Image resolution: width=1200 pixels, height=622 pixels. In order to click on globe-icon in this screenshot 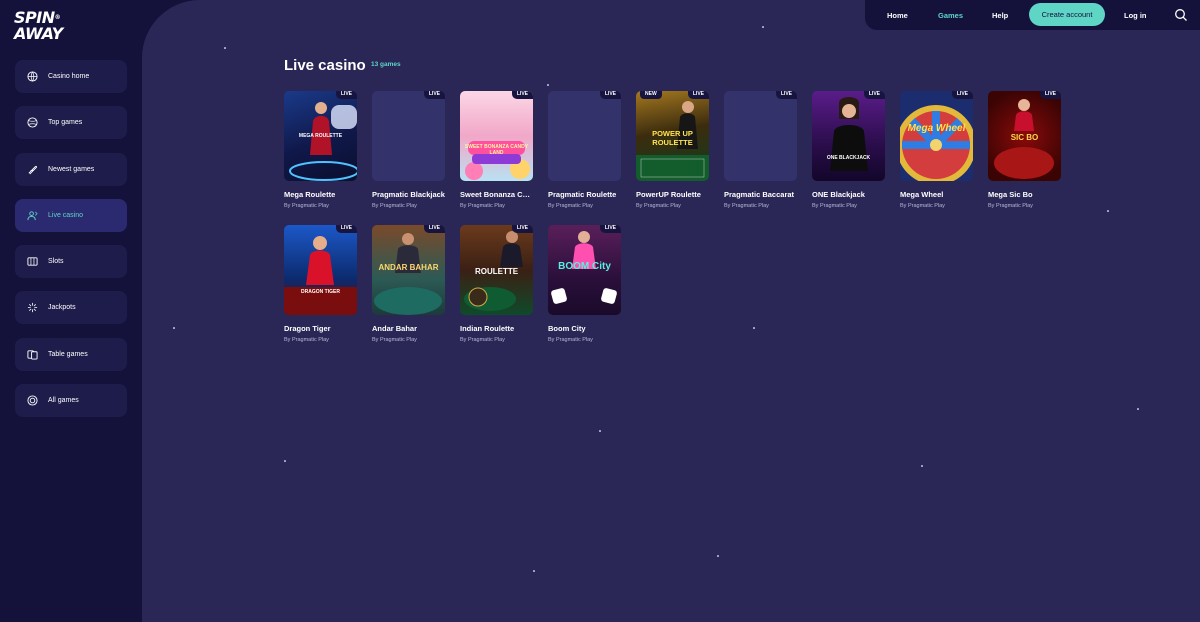, I will do `click(32, 77)`.